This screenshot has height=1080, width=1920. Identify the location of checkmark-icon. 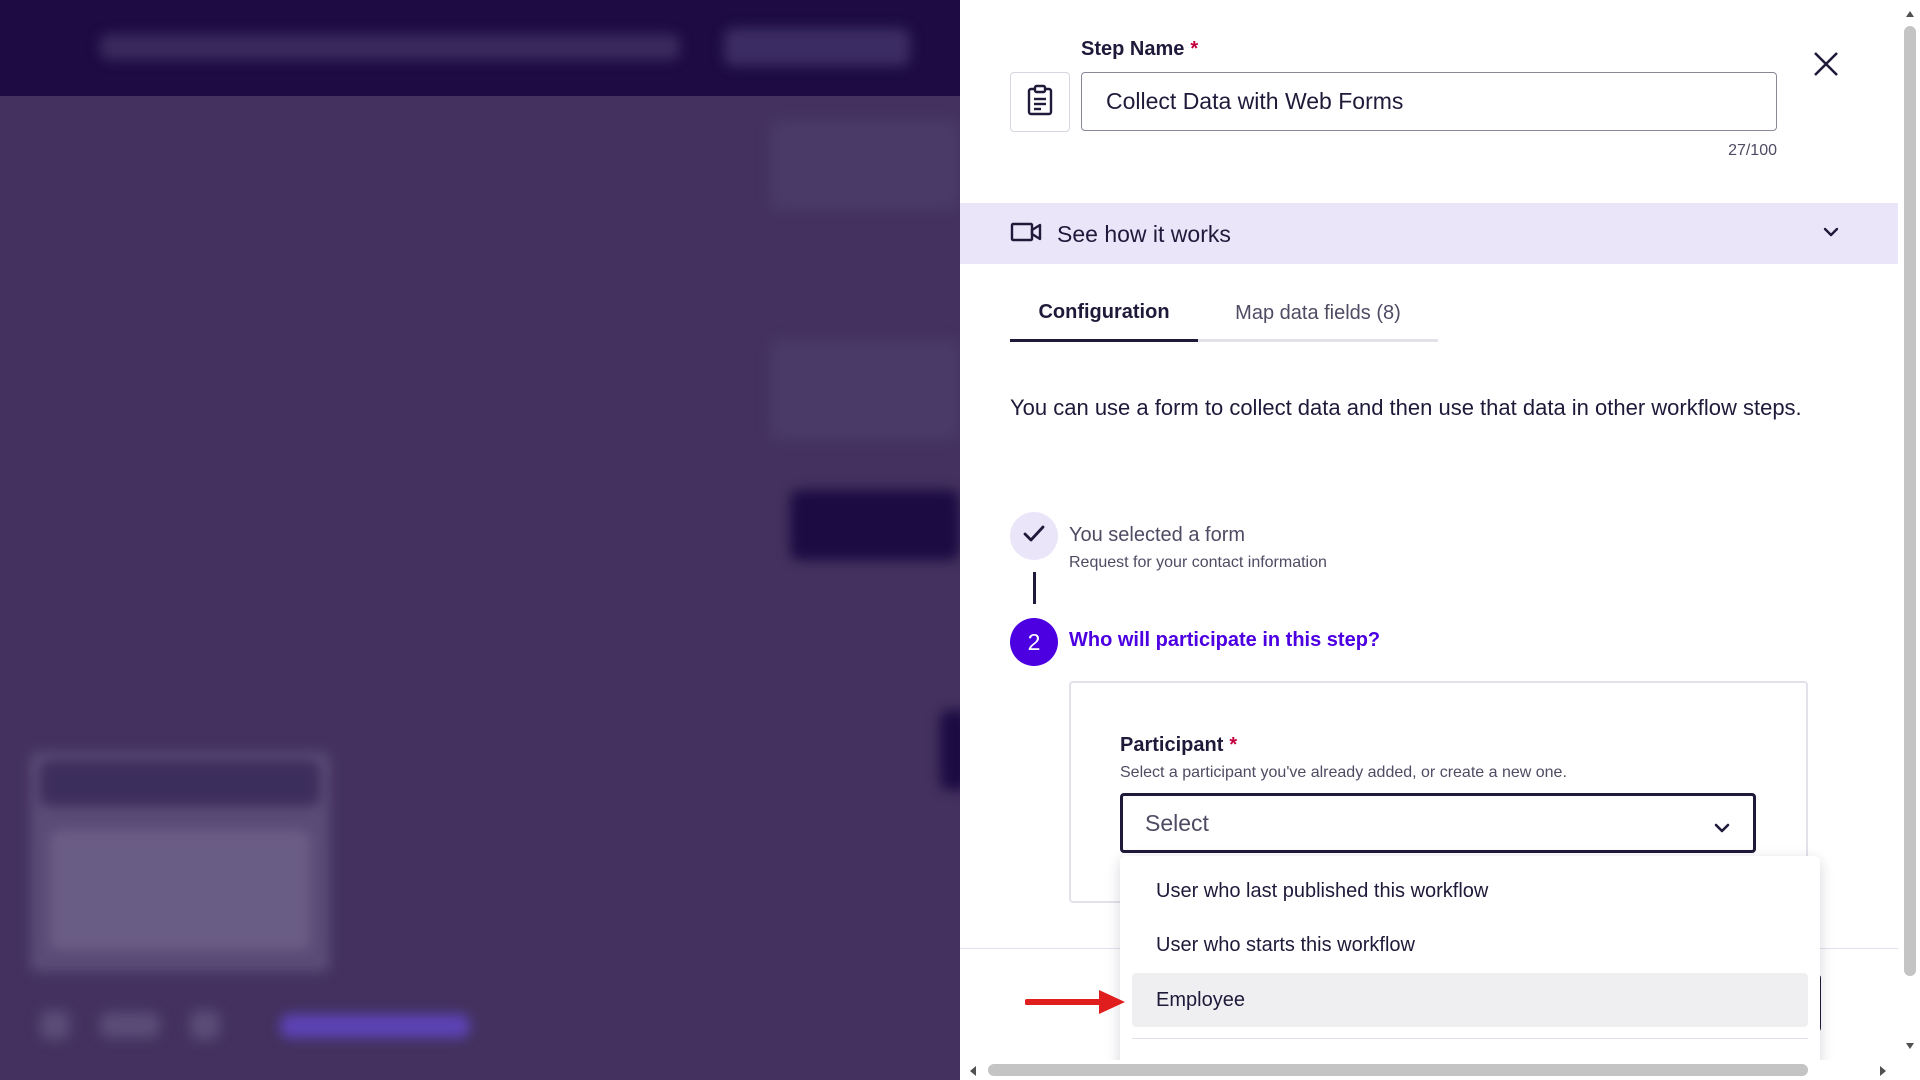
(1034, 536).